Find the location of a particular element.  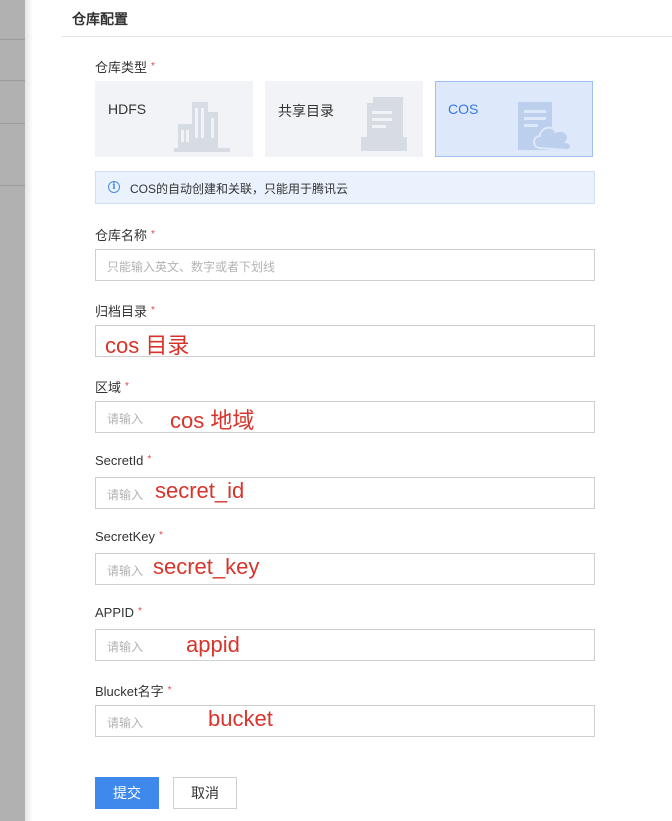

cloud-document-icon is located at coordinates (545, 127).